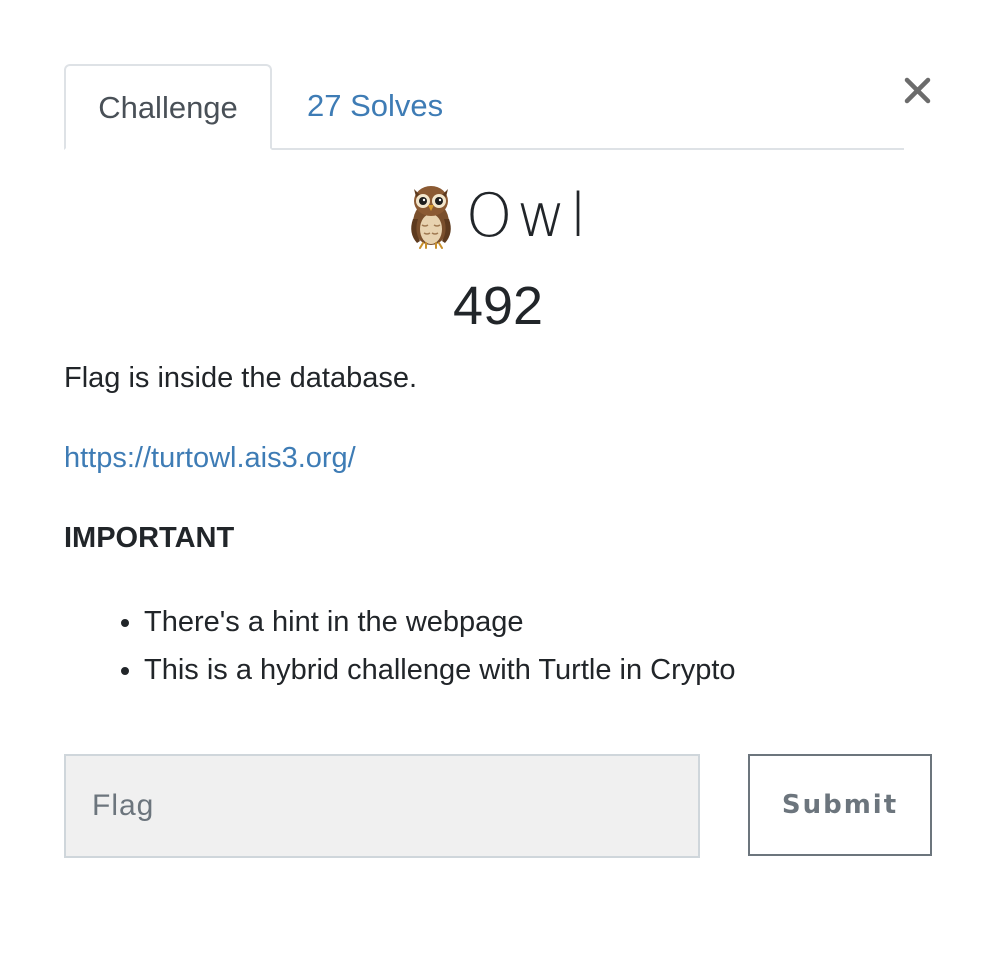 The image size is (996, 953). I want to click on tab-challenge: Challenge, so click(168, 107).